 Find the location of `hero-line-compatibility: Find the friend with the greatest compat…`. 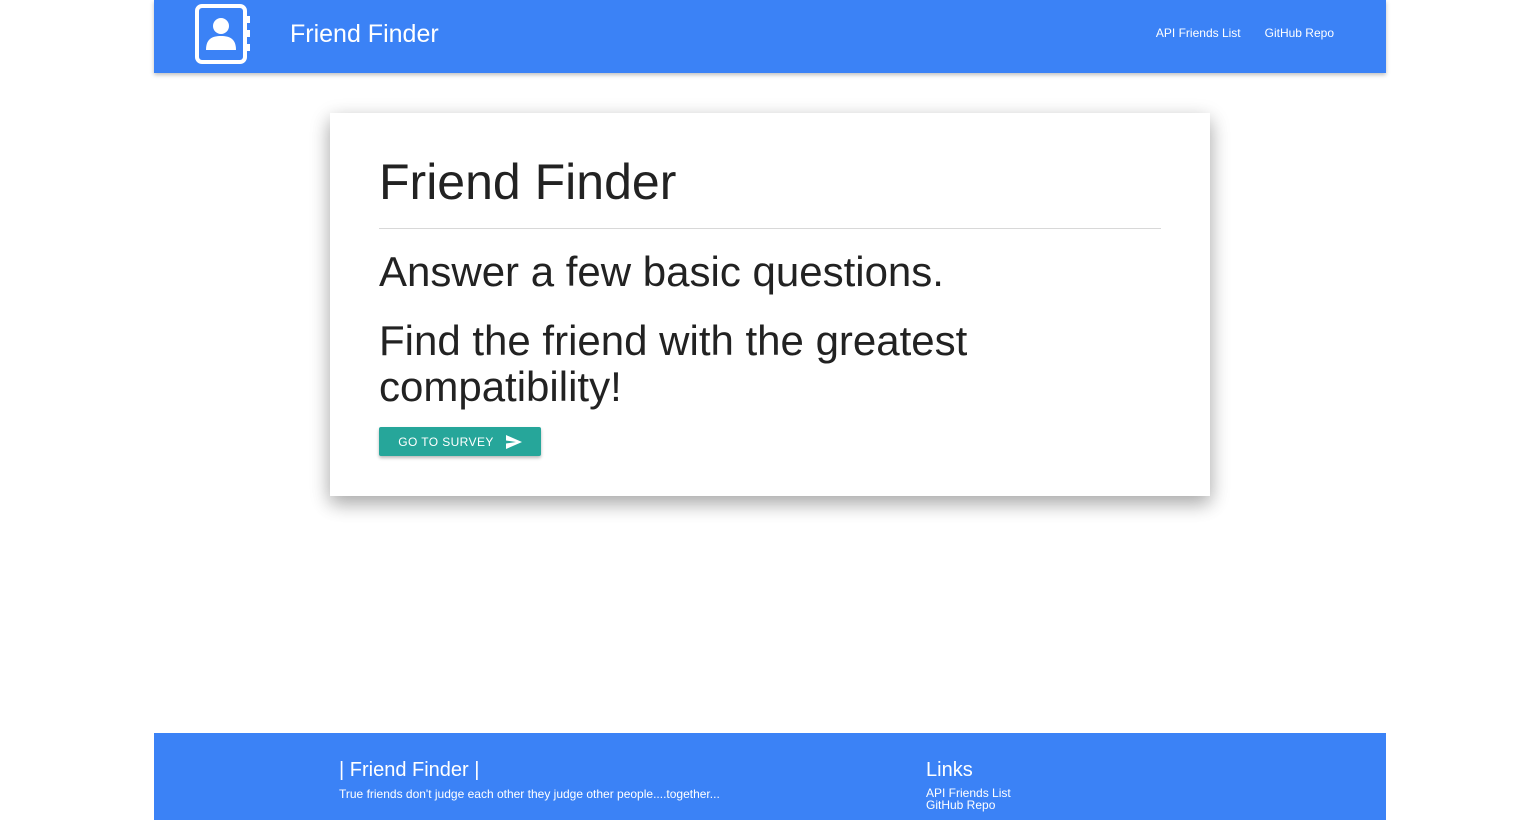

hero-line-compatibility: Find the friend with the greatest compat… is located at coordinates (673, 363).